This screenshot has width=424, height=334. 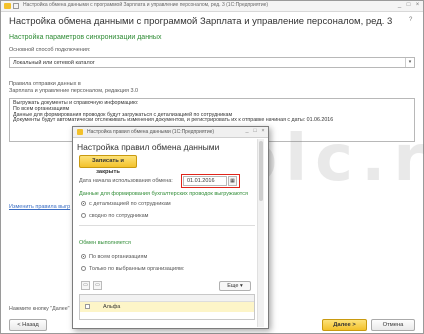 I want to click on bottom-hint: Нажмите кнопку "Далее", so click(x=39, y=309).